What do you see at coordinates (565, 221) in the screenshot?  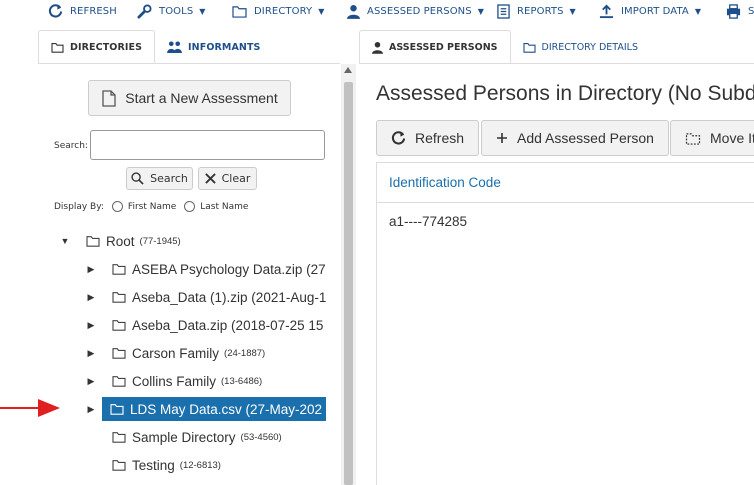 I see `table-row: a1----774285` at bounding box center [565, 221].